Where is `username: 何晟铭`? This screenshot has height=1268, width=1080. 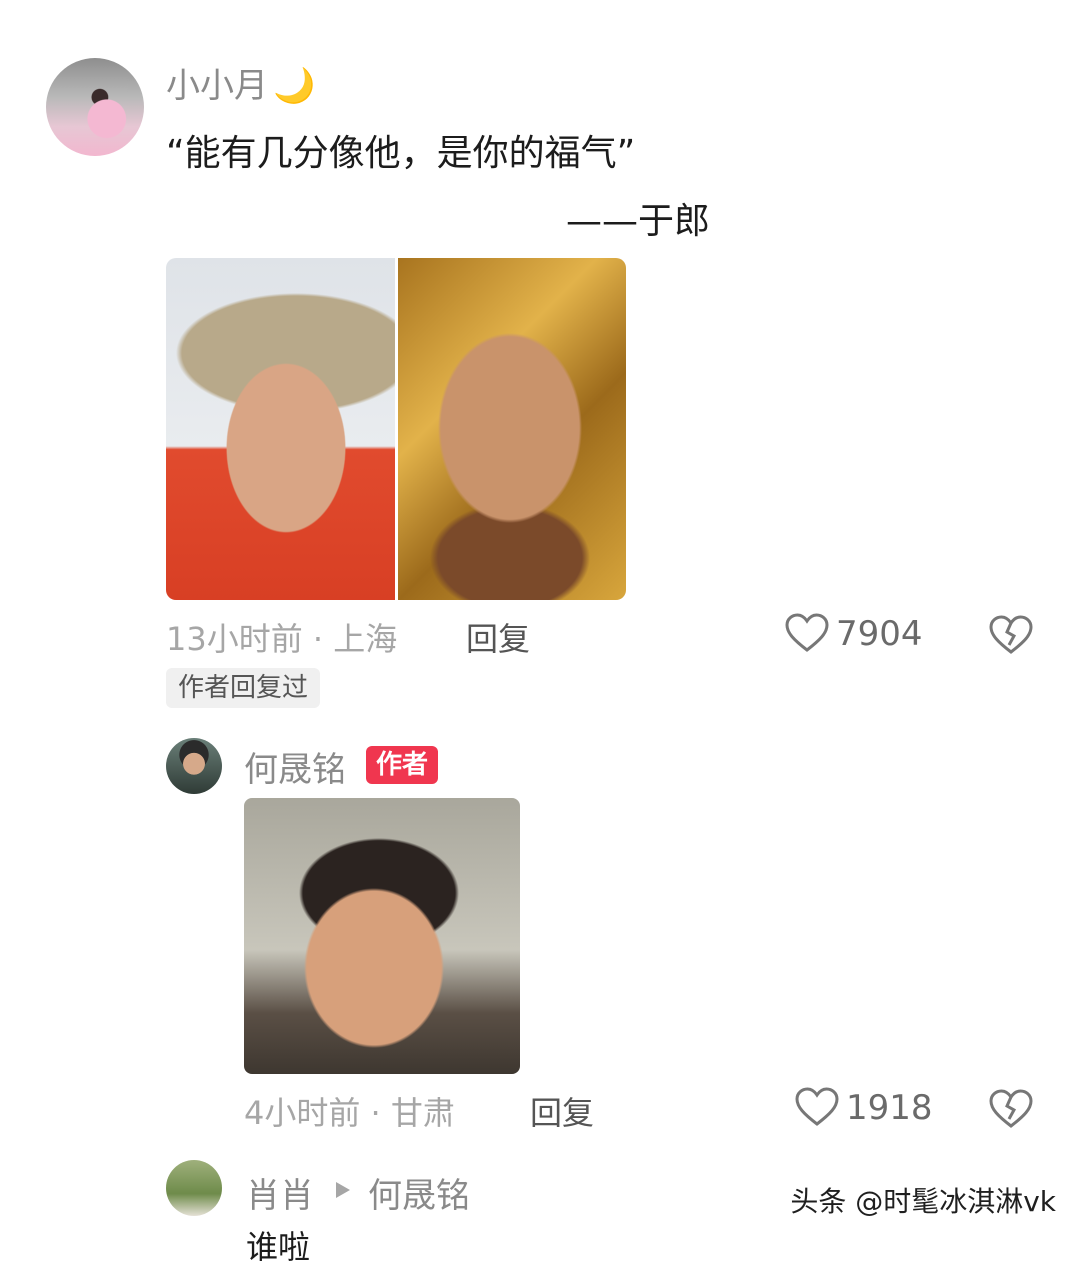
username: 何晟铭 is located at coordinates (295, 766).